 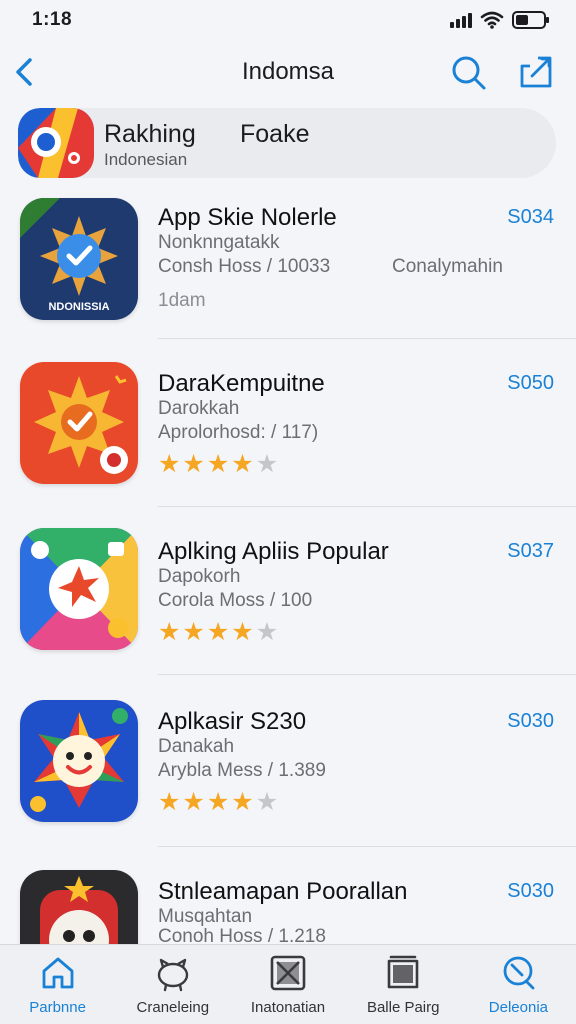 What do you see at coordinates (288, 1007) in the screenshot?
I see `tab-label: Inatonatian` at bounding box center [288, 1007].